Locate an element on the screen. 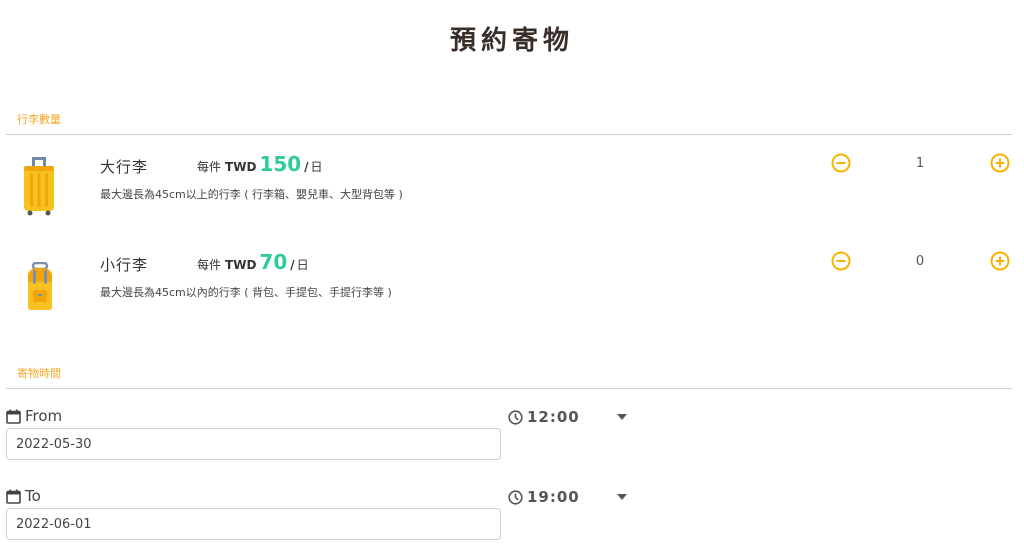 This screenshot has width=1024, height=544. backpack-icon is located at coordinates (40, 288).